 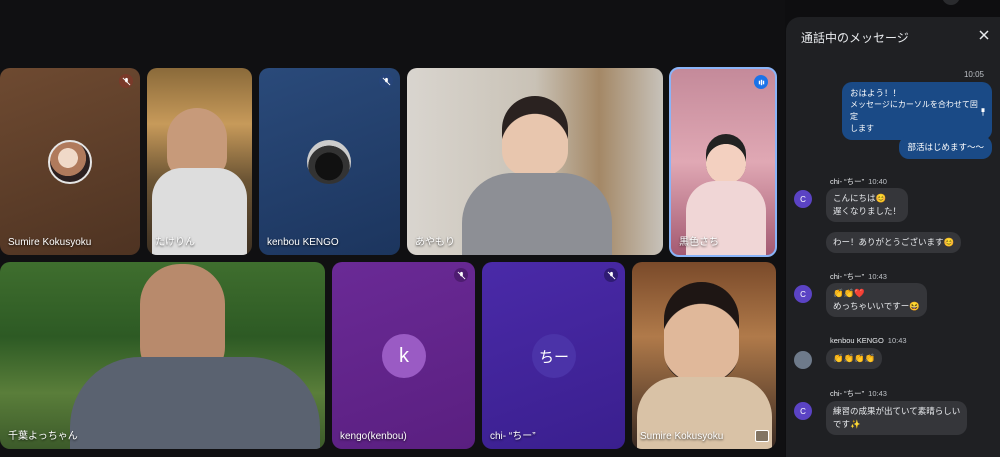 I want to click on message-sender: chi- “ちー” 10:40, so click(x=858, y=181).